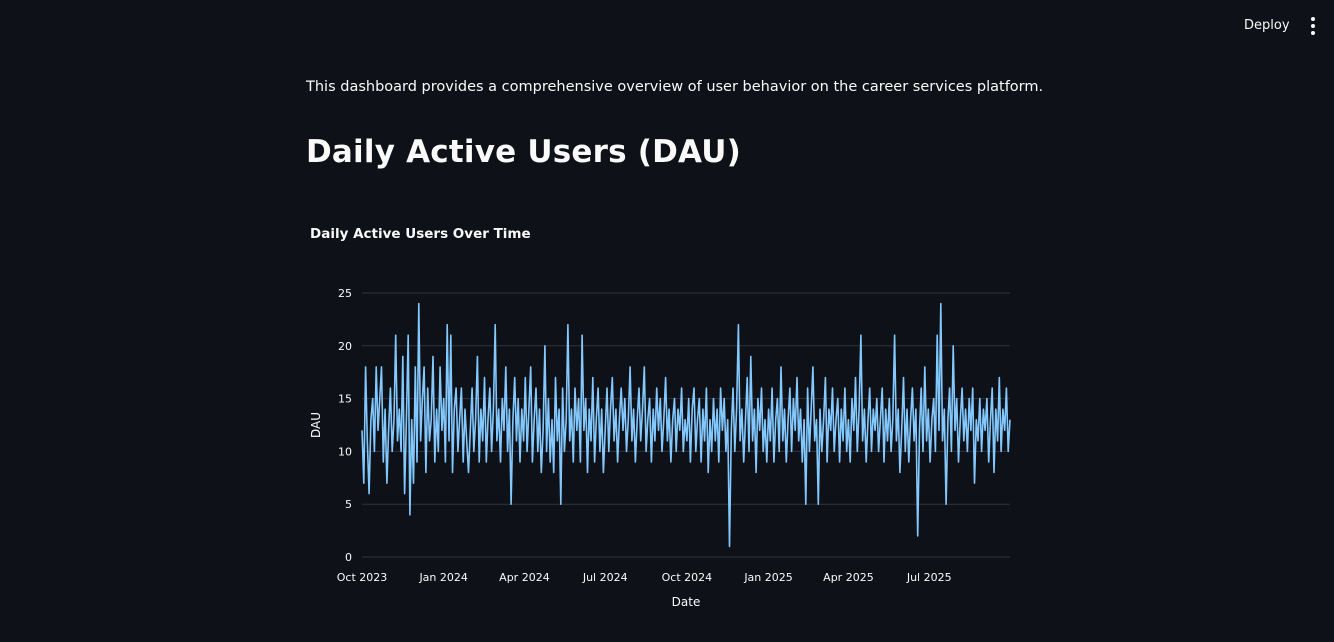 This screenshot has height=642, width=1334. I want to click on y-axis-label: DAU, so click(316, 425).